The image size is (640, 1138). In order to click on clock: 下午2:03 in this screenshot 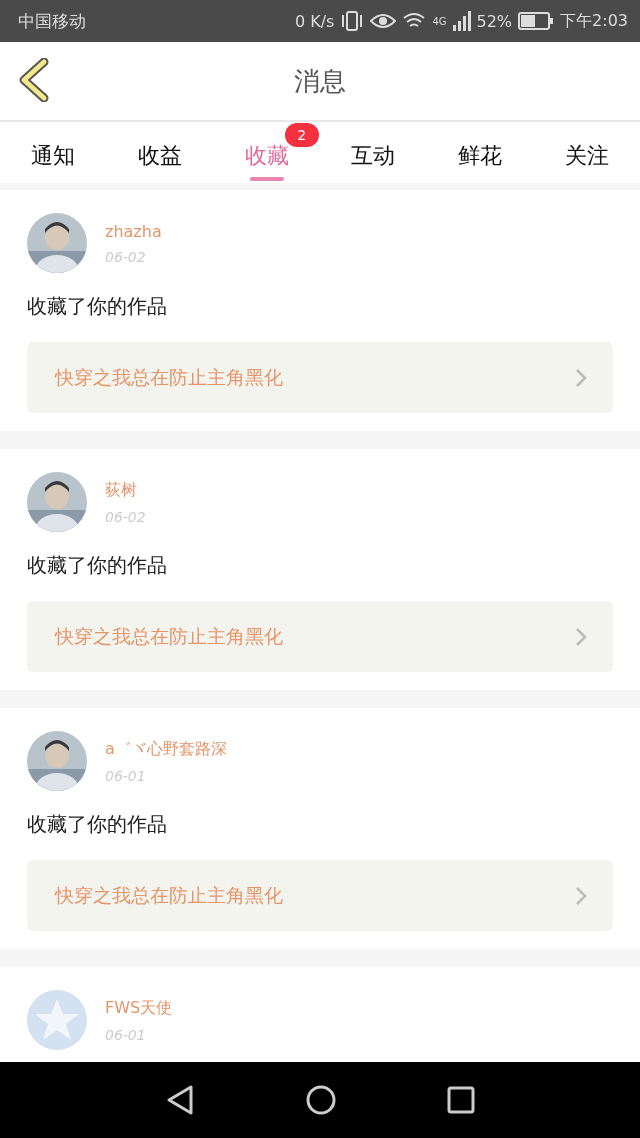, I will do `click(594, 21)`.